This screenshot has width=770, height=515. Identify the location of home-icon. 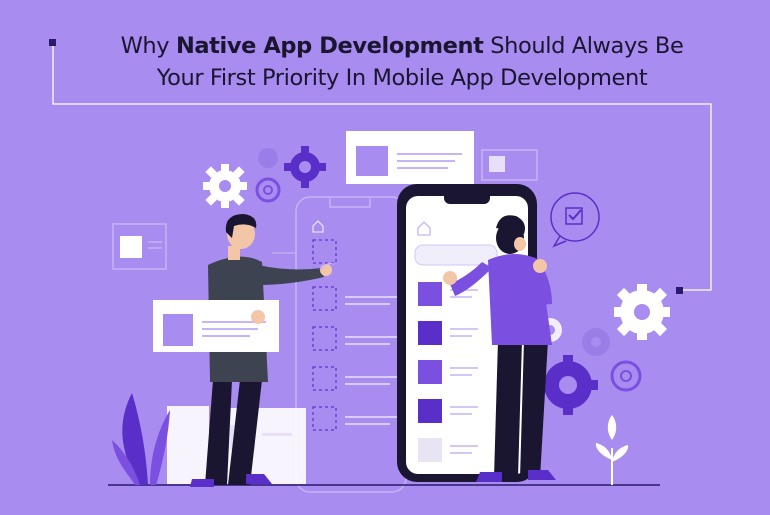
(318, 226).